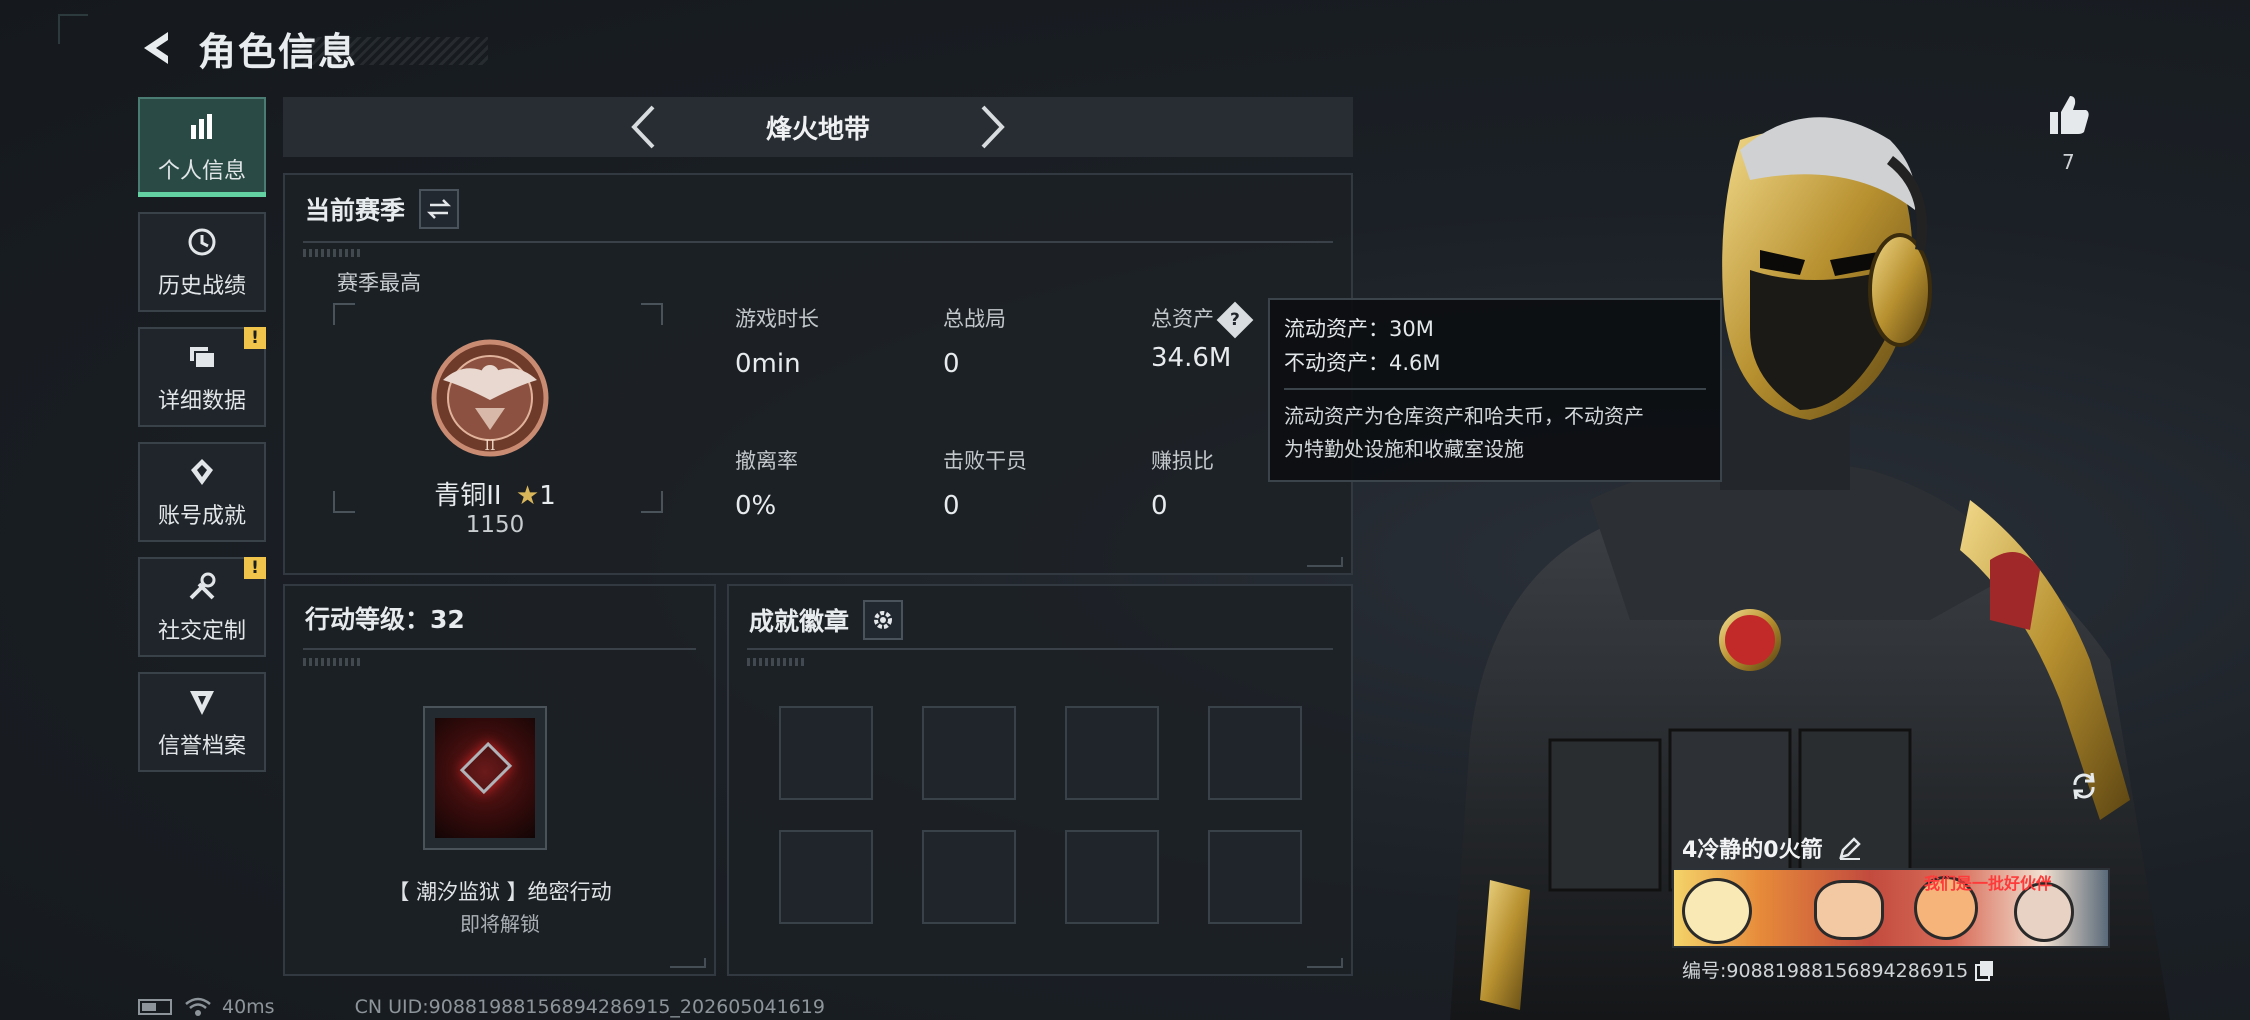 This screenshot has width=2250, height=1020. Describe the element at coordinates (974, 341) in the screenshot. I see `stat-total-matches: 总战局 0` at that location.